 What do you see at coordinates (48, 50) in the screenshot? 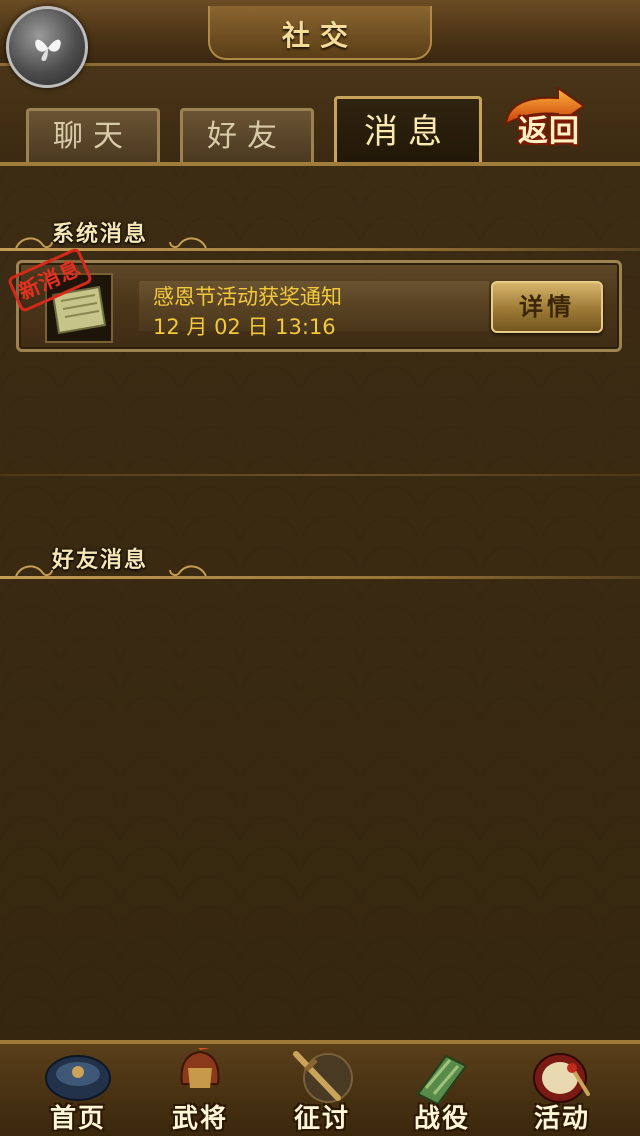
I see `butterfly-icon` at bounding box center [48, 50].